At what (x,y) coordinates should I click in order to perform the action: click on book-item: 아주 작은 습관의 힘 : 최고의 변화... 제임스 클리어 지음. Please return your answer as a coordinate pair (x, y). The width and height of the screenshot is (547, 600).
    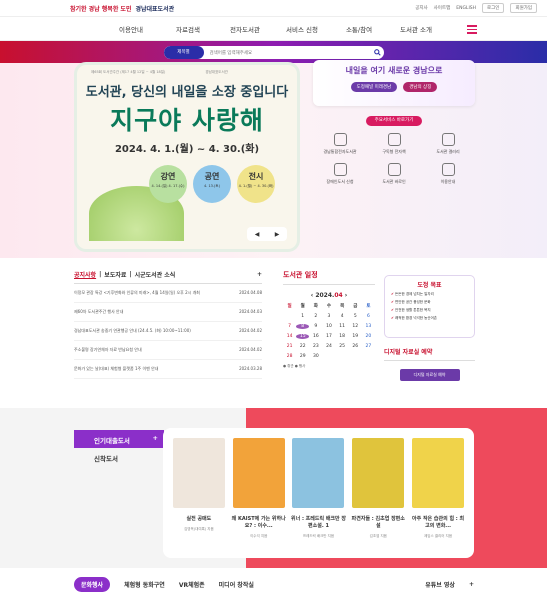
    Looking at the image, I should click on (438, 498).